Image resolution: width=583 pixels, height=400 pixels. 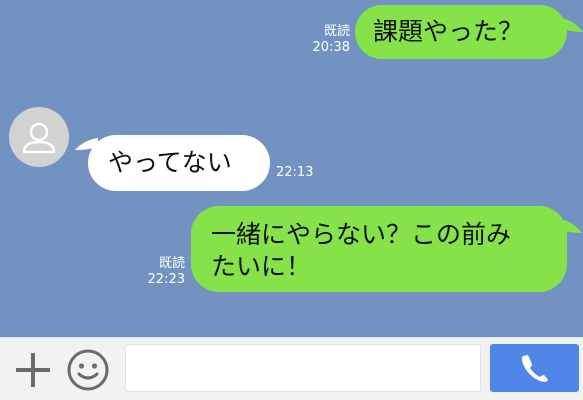 I want to click on message-bubble: 一緒にやらない？この前み たいに！, so click(x=379, y=249).